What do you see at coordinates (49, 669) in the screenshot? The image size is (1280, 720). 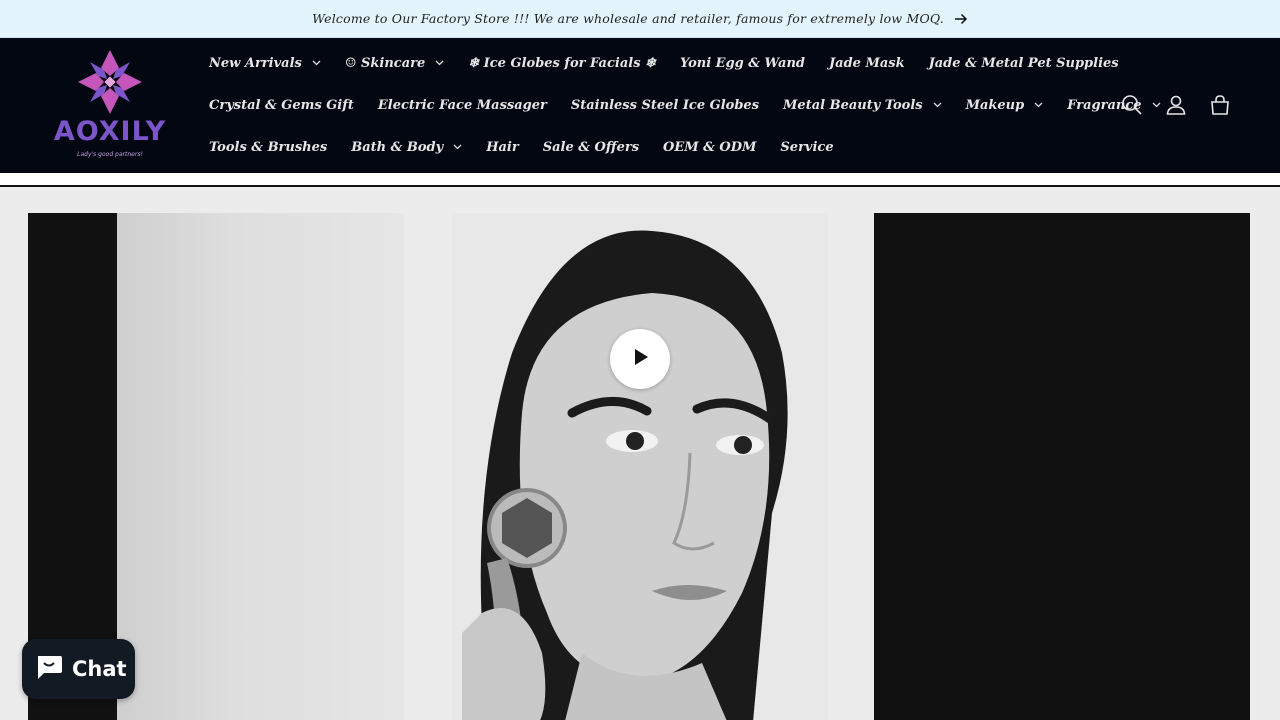 I see `chat-bubble-icon` at bounding box center [49, 669].